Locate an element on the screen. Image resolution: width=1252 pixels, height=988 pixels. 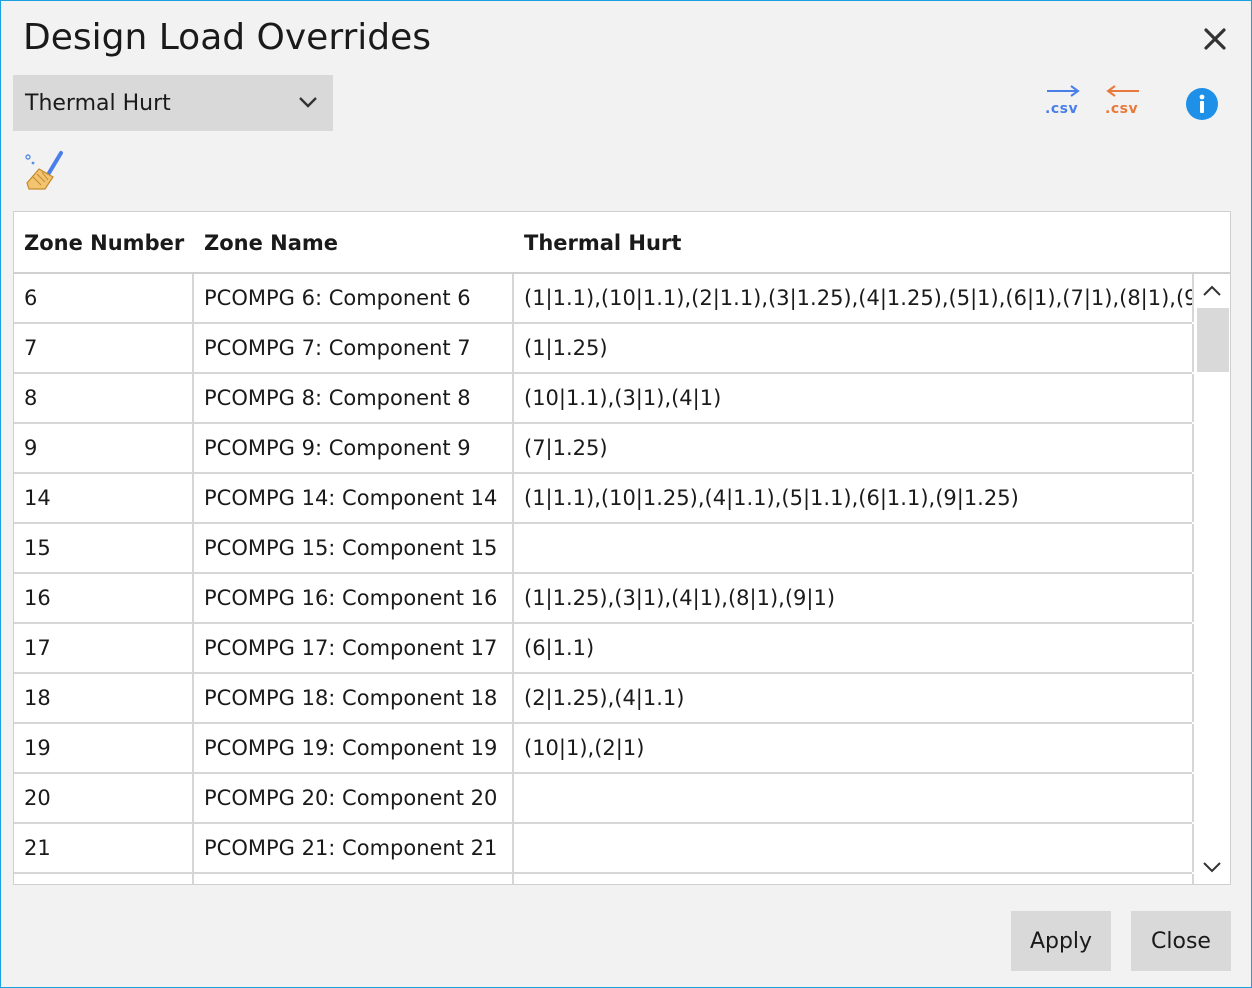
zone-number-cell: 21 is located at coordinates (104, 848).